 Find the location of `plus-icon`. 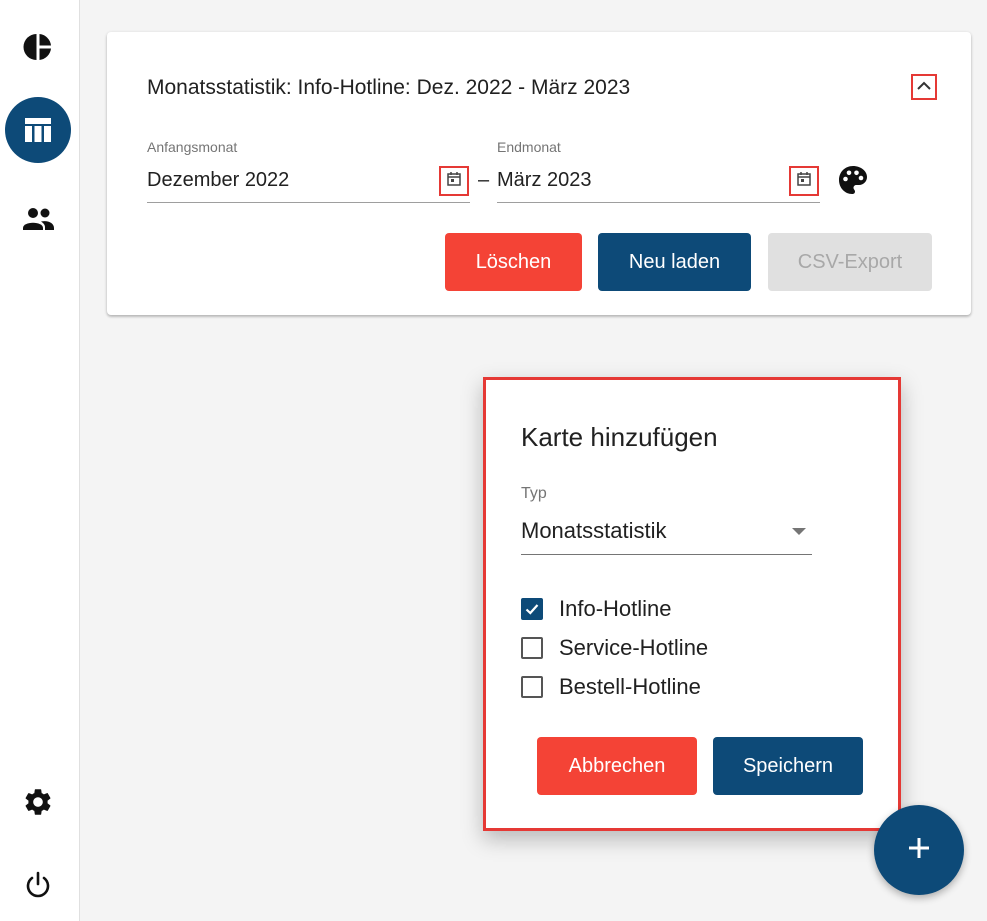

plus-icon is located at coordinates (919, 850).